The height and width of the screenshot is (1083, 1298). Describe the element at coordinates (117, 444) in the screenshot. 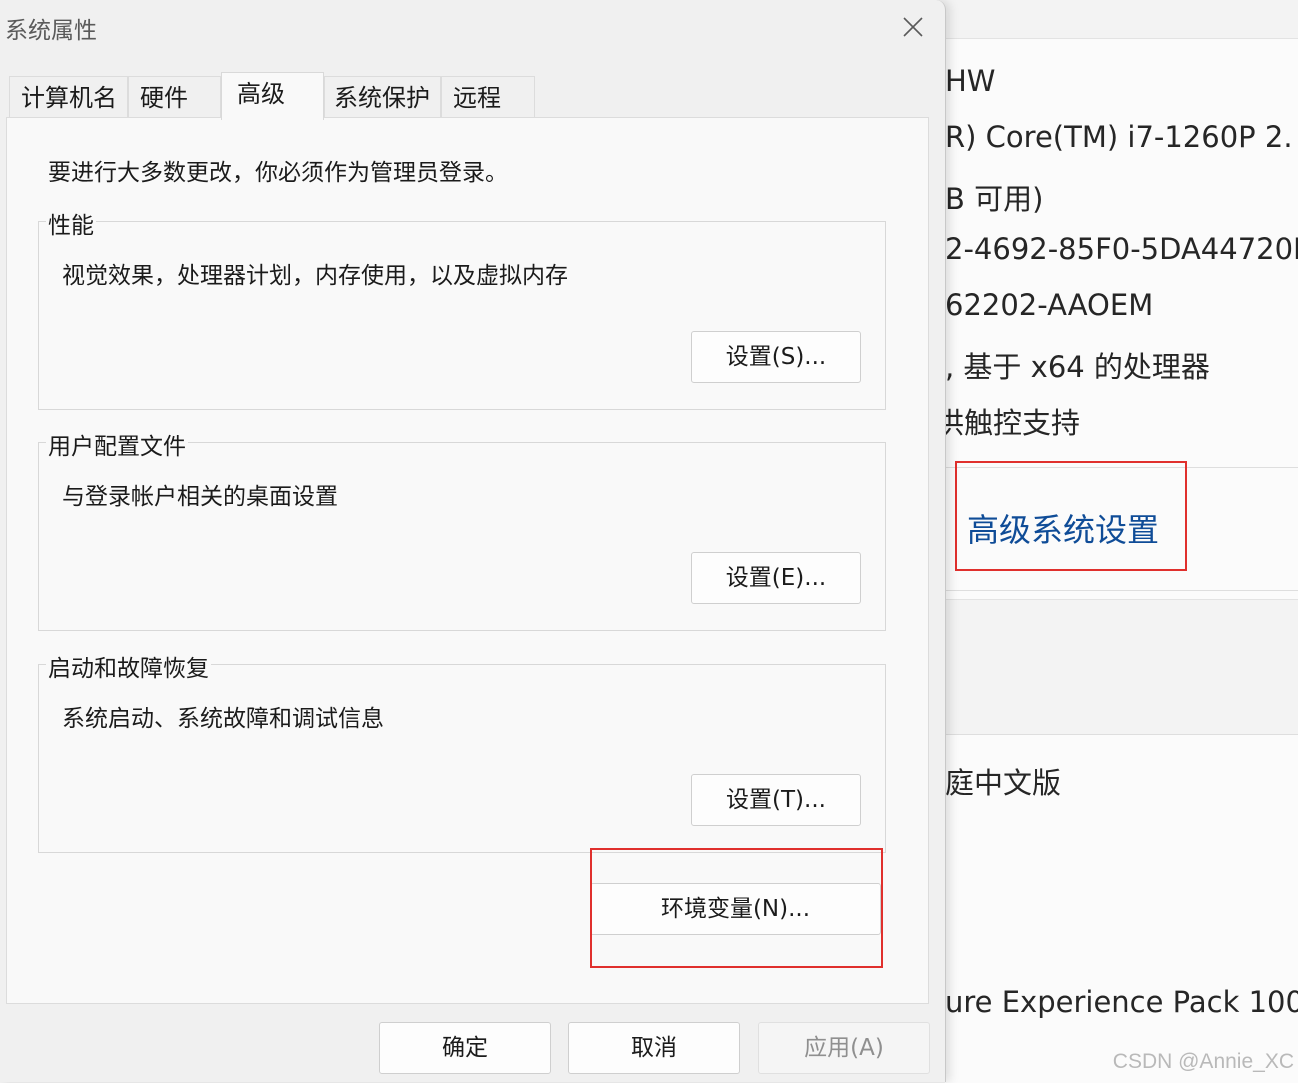

I see `group-title: 用户配置文件` at that location.